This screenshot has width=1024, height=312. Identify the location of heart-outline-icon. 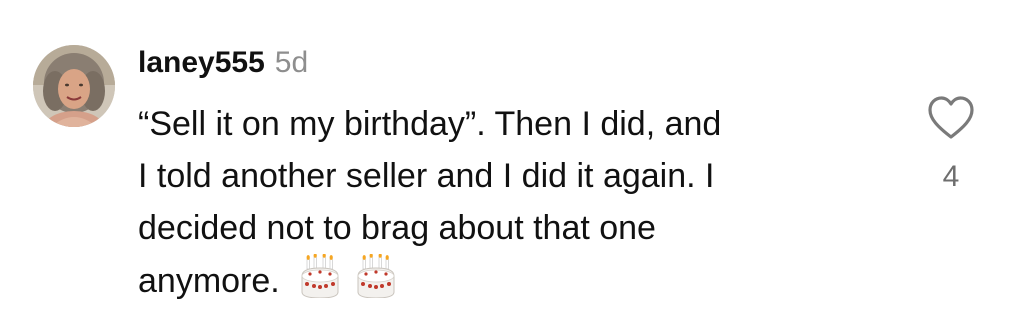
(951, 118).